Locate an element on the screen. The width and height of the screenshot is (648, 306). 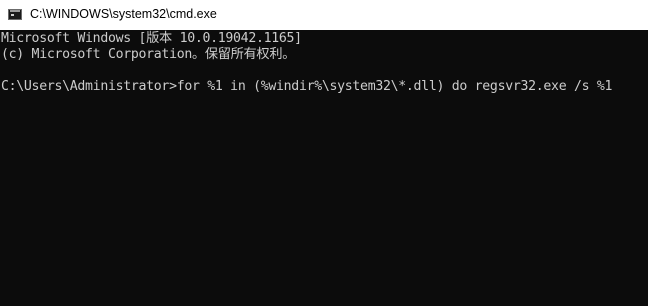
cmd-console-icon is located at coordinates (15, 14).